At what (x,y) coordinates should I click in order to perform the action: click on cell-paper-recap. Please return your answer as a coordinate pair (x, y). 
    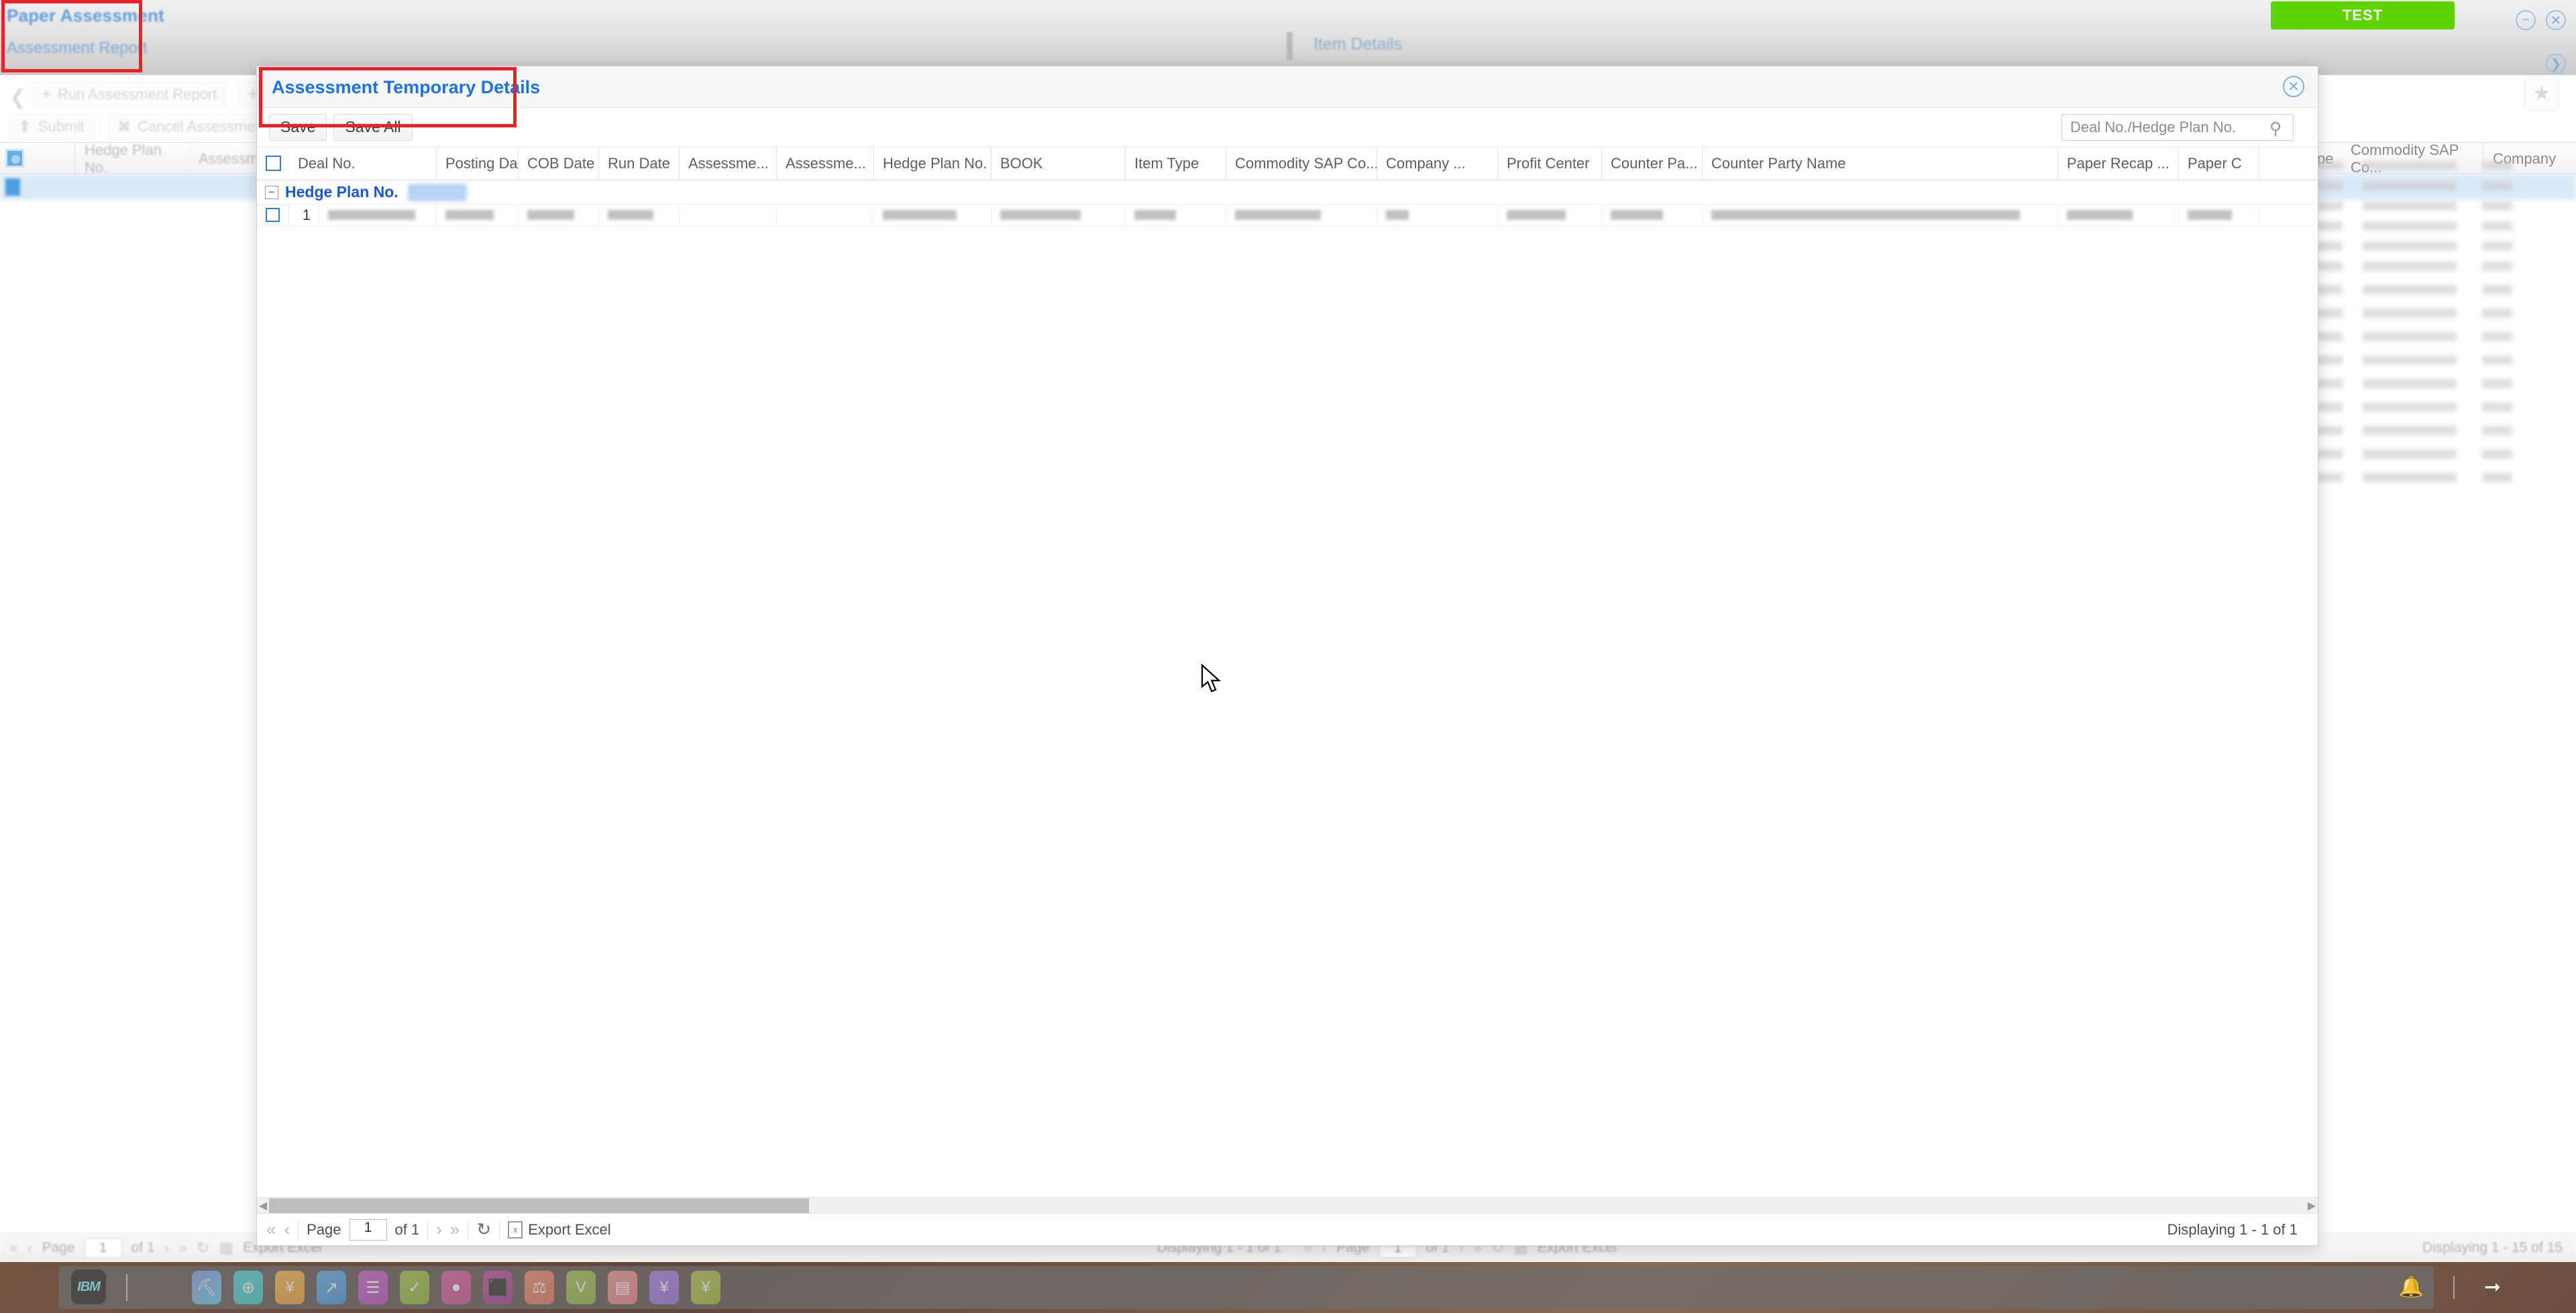
    Looking at the image, I should click on (2118, 215).